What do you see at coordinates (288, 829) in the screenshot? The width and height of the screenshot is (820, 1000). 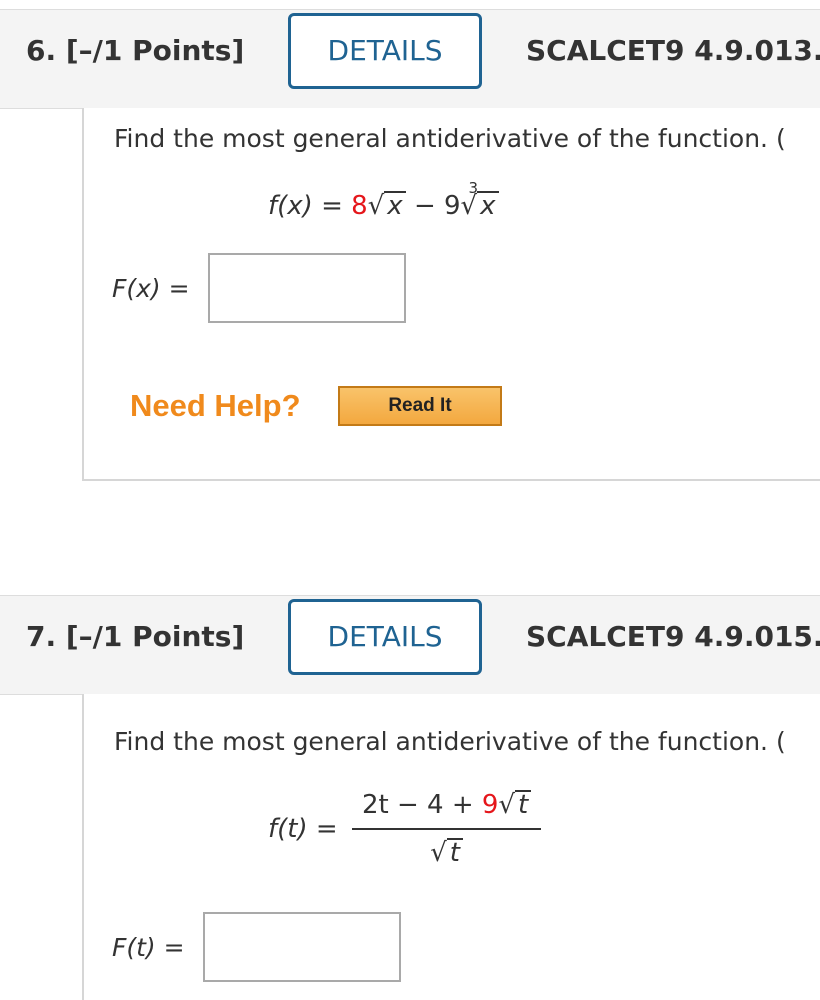 I see `formula-lhs: f(t)` at bounding box center [288, 829].